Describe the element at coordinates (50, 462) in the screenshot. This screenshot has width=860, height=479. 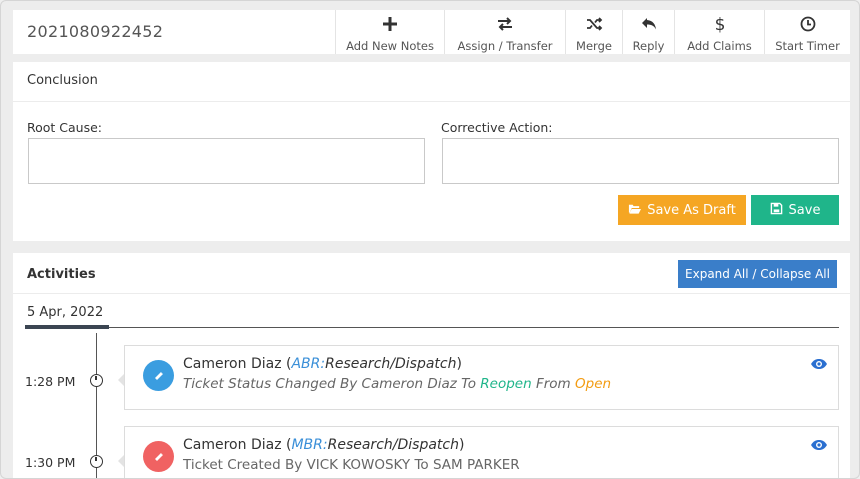
I see `entry-time: 1:30 PM` at that location.